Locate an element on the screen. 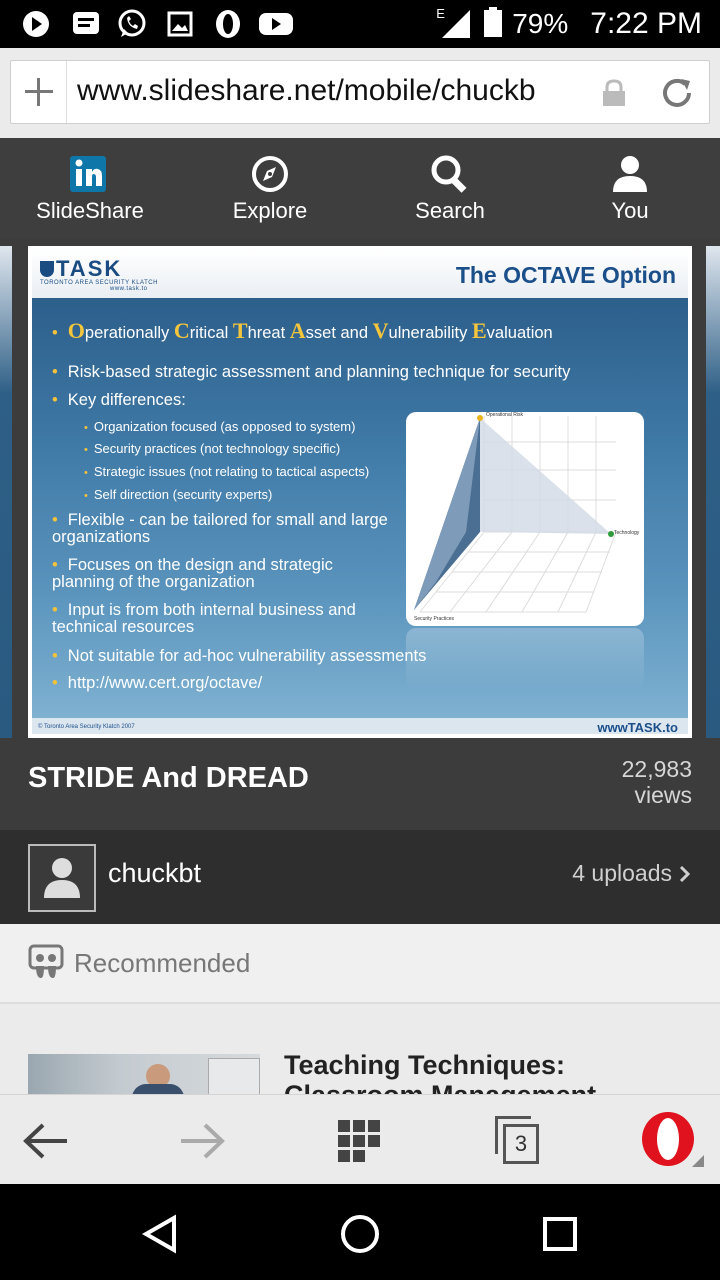 The height and width of the screenshot is (1280, 720). nav-slideshare: SlideShare is located at coordinates (90, 188).